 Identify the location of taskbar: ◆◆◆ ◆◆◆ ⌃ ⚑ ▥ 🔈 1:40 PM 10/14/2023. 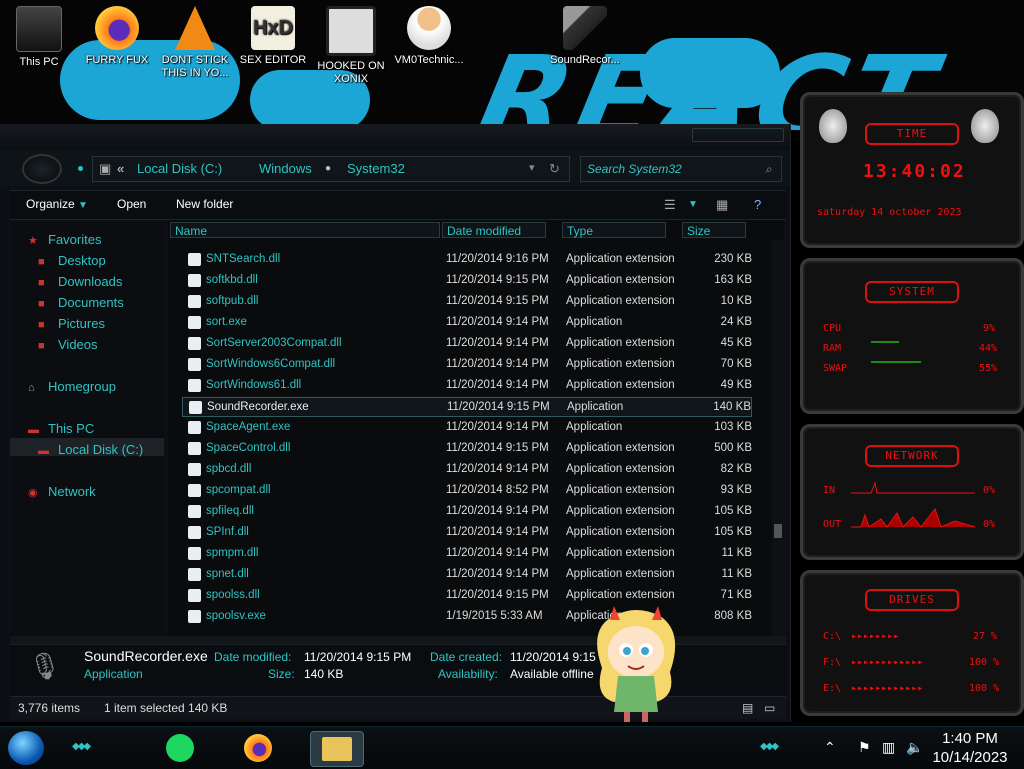
(512, 747).